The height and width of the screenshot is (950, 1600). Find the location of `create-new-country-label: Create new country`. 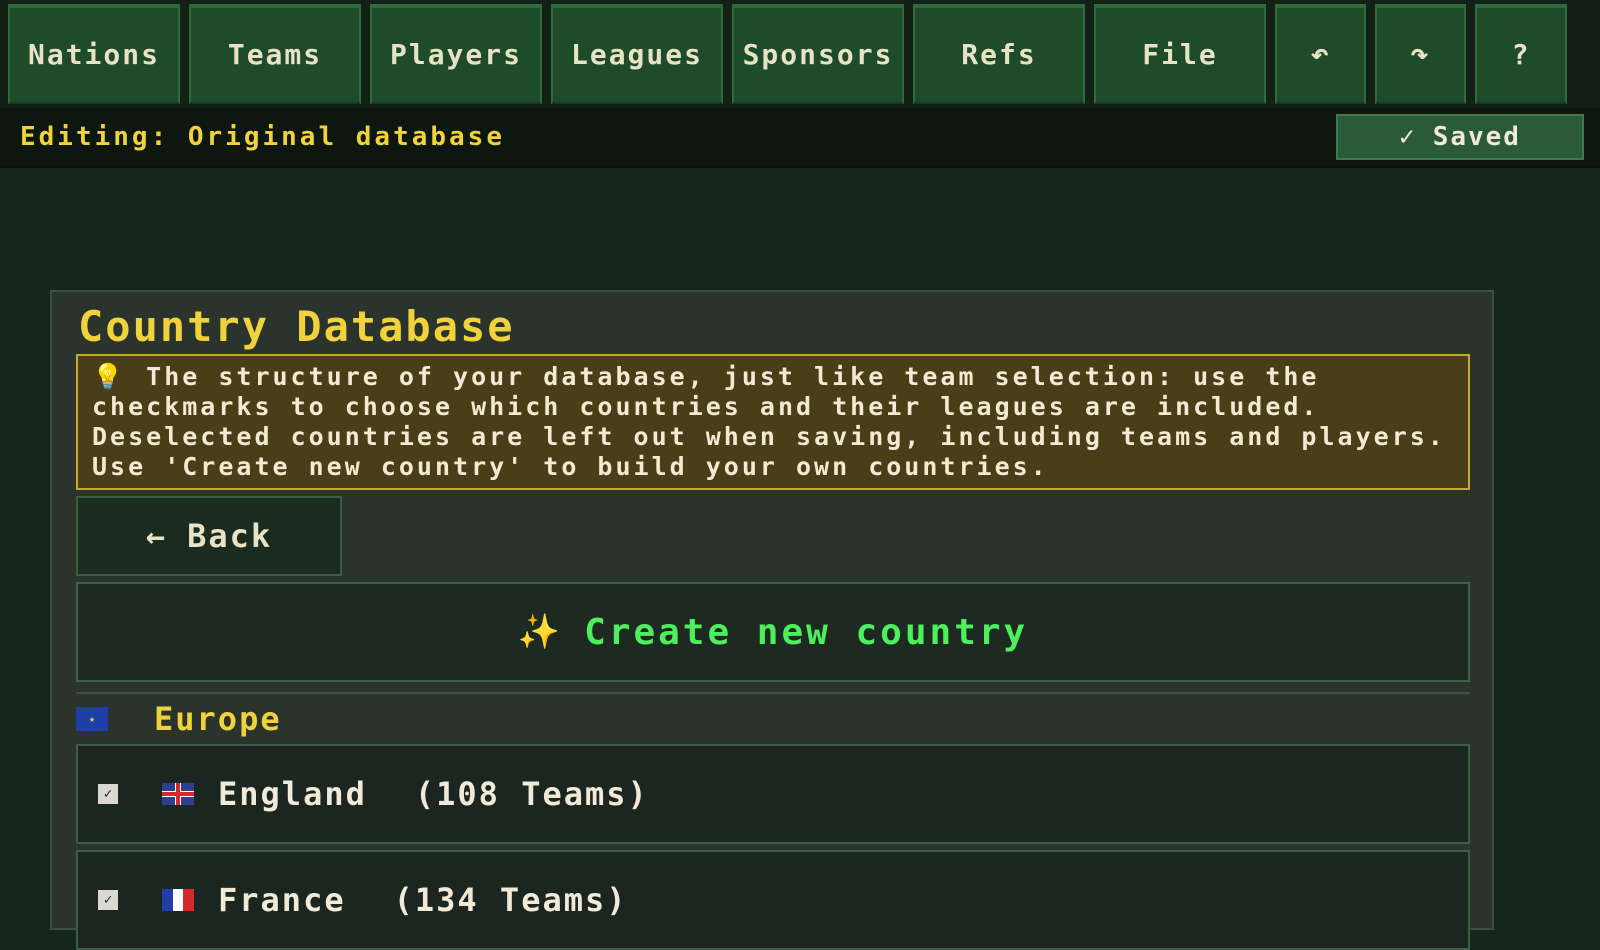

create-new-country-label: Create new country is located at coordinates (806, 632).